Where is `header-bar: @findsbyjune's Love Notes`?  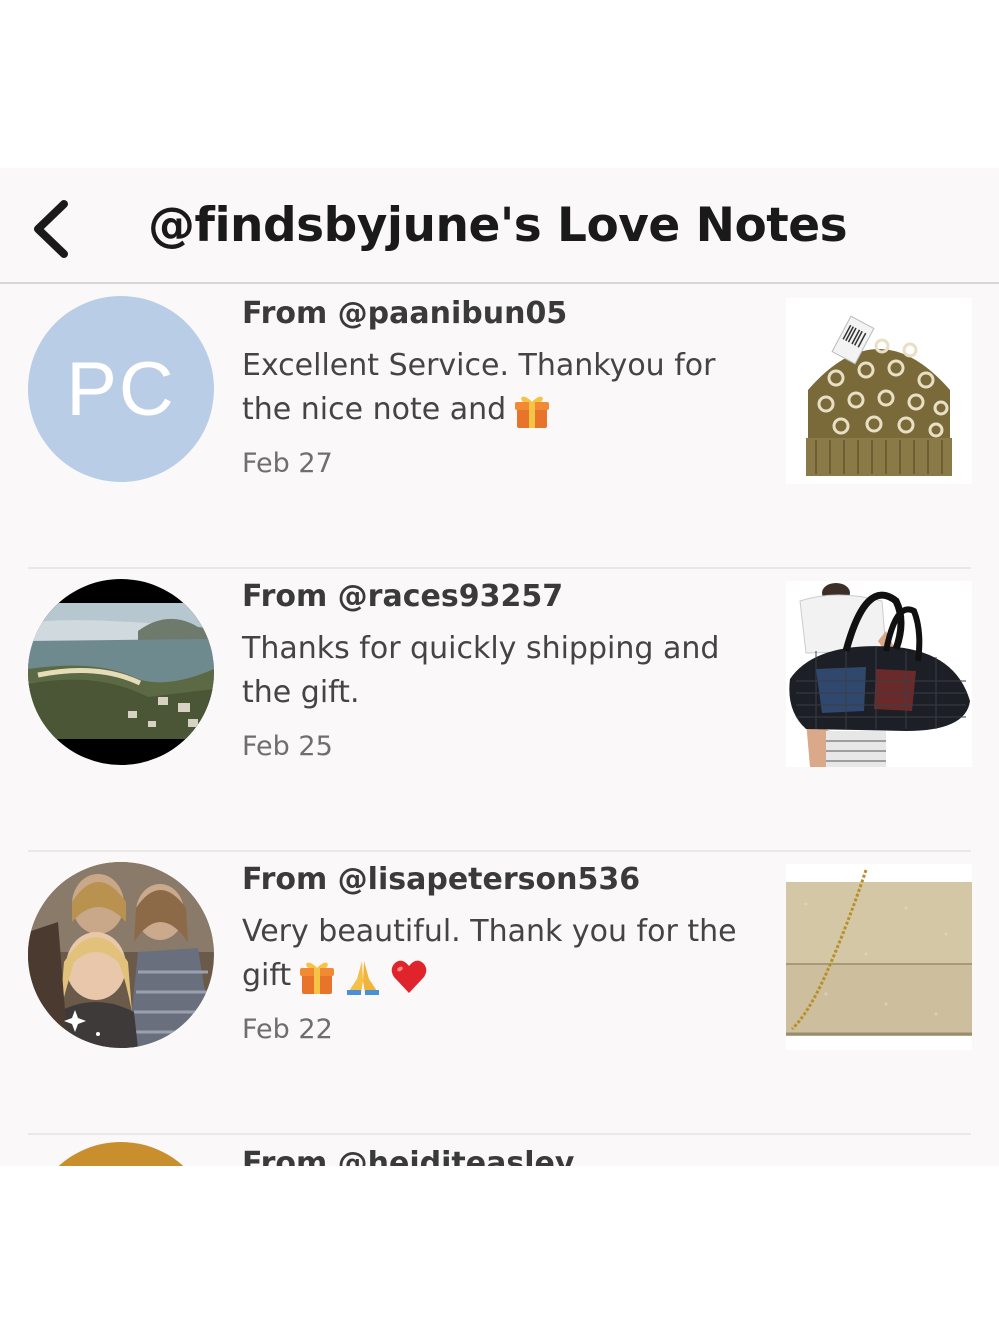 header-bar: @findsbyjune's Love Notes is located at coordinates (499, 226).